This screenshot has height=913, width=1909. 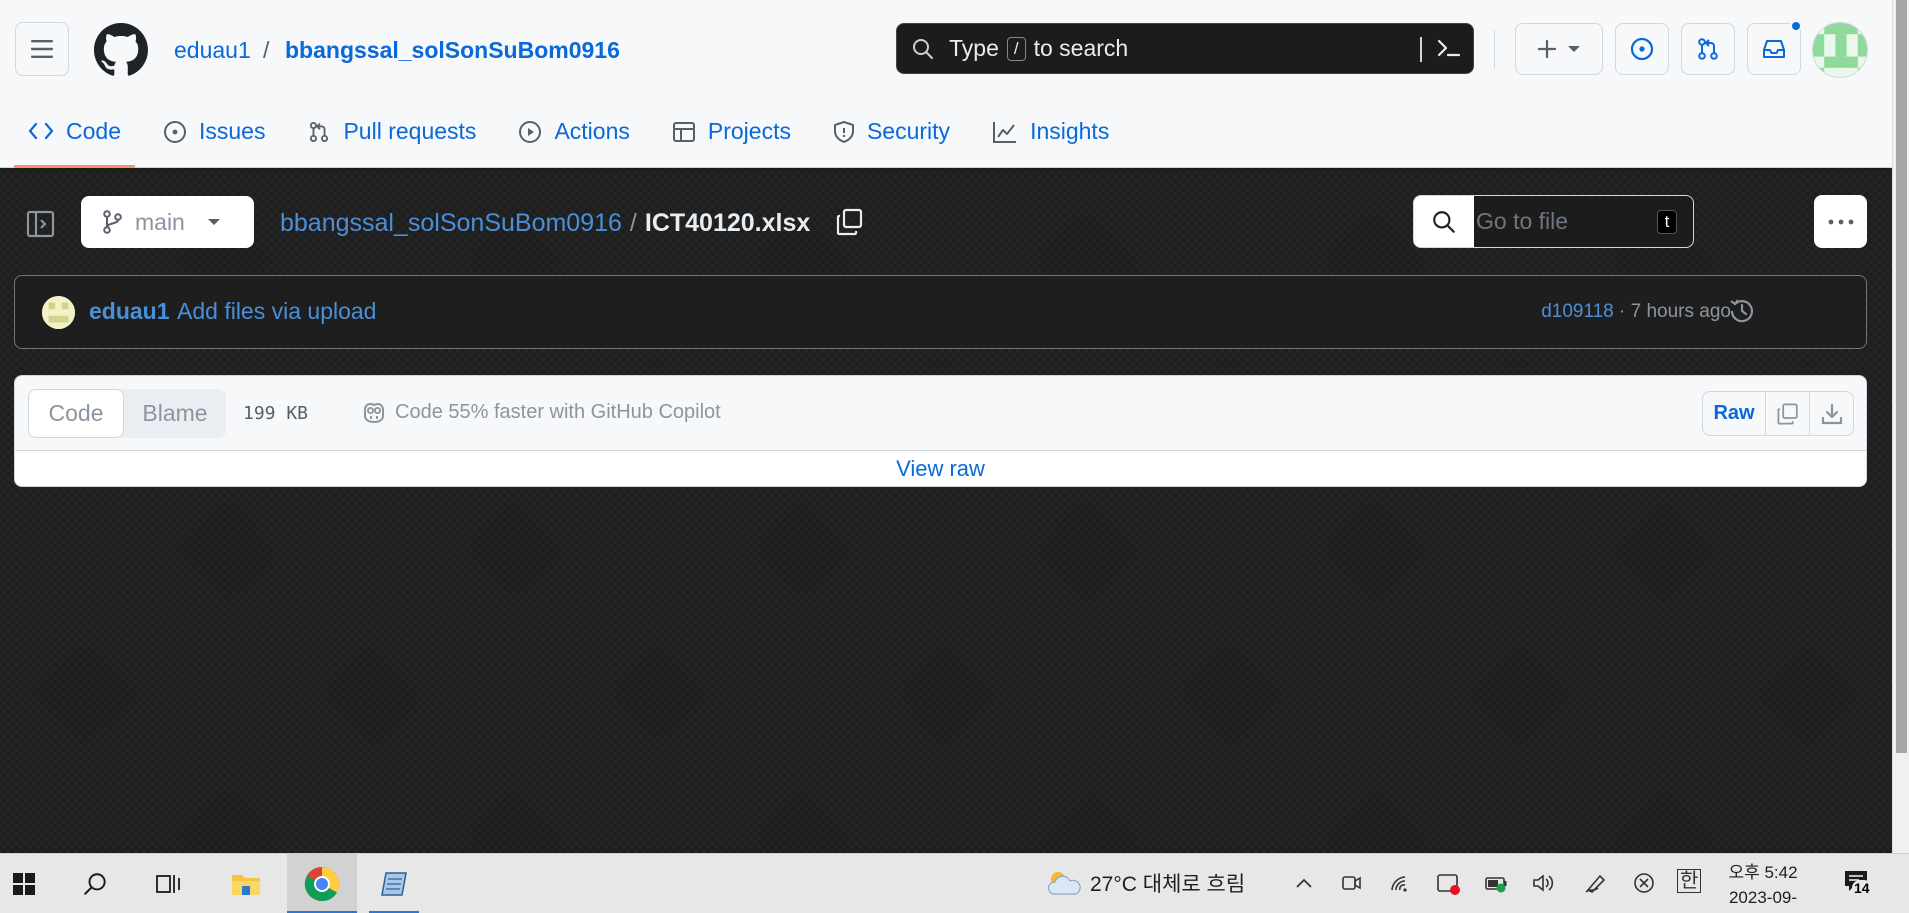 I want to click on tab-projects: Projects, so click(x=731, y=137).